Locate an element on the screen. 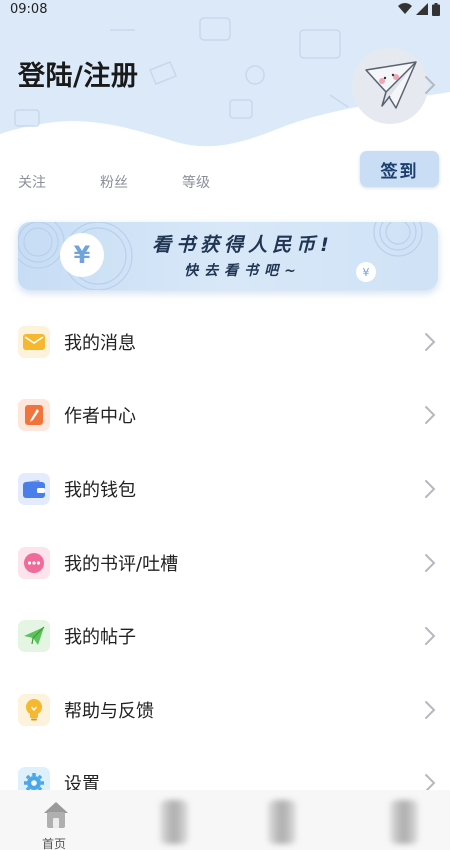  battery-icon is located at coordinates (436, 9).